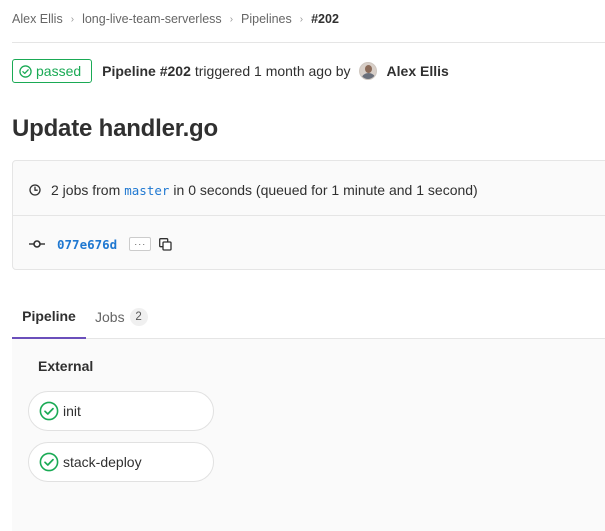 This screenshot has height=531, width=605. I want to click on commit-row: 077e676d ···, so click(100, 244).